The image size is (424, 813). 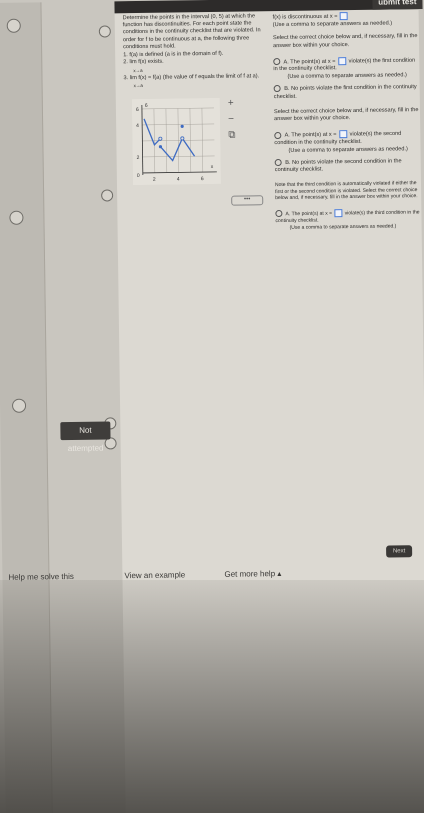 I want to click on discontinuity-answer-input, so click(x=344, y=16).